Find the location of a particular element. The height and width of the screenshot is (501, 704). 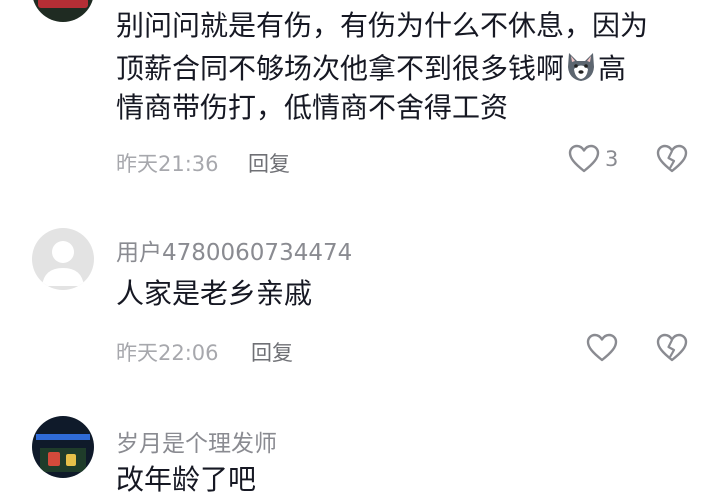

comment-1-reply-button: 回复 is located at coordinates (269, 163).